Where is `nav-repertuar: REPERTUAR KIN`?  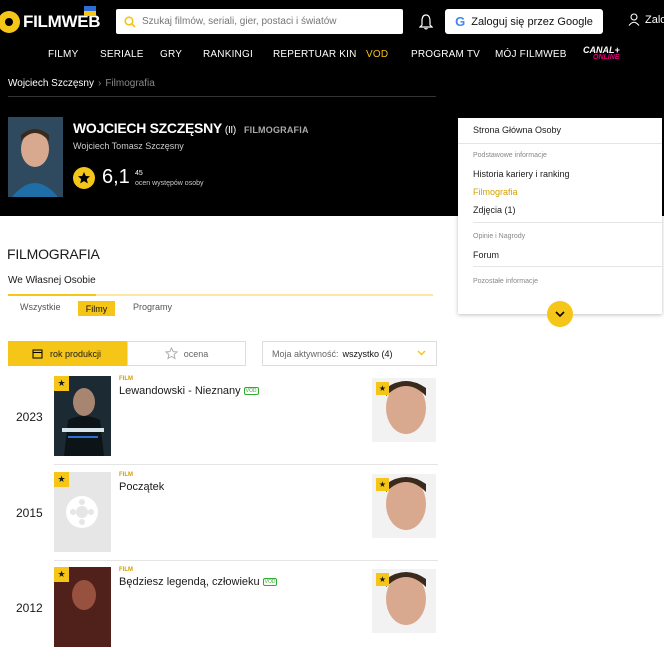
nav-repertuar: REPERTUAR KIN is located at coordinates (315, 54).